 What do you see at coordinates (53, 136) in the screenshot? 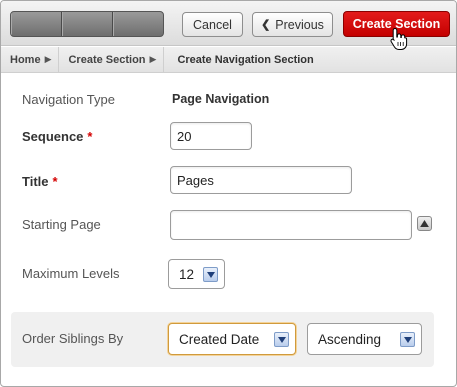
I see `sequence-label-text: Sequence` at bounding box center [53, 136].